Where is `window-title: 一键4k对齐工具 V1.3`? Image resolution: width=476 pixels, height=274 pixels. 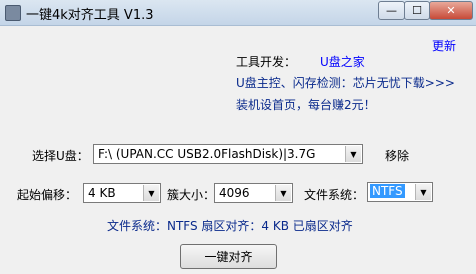
window-title: 一键4k对齐工具 V1.3 is located at coordinates (90, 15).